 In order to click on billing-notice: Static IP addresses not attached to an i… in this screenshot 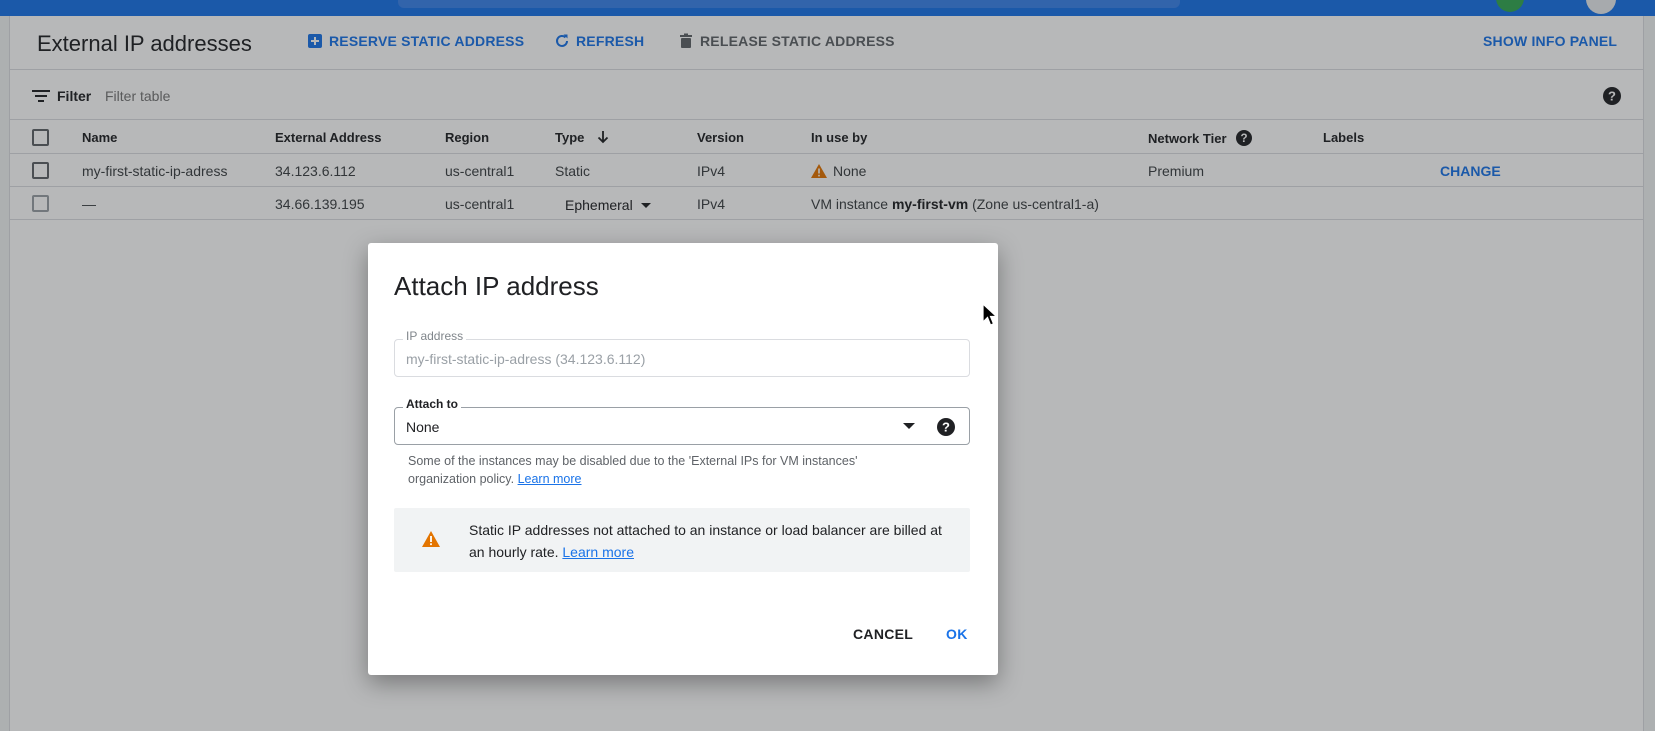, I will do `click(682, 540)`.